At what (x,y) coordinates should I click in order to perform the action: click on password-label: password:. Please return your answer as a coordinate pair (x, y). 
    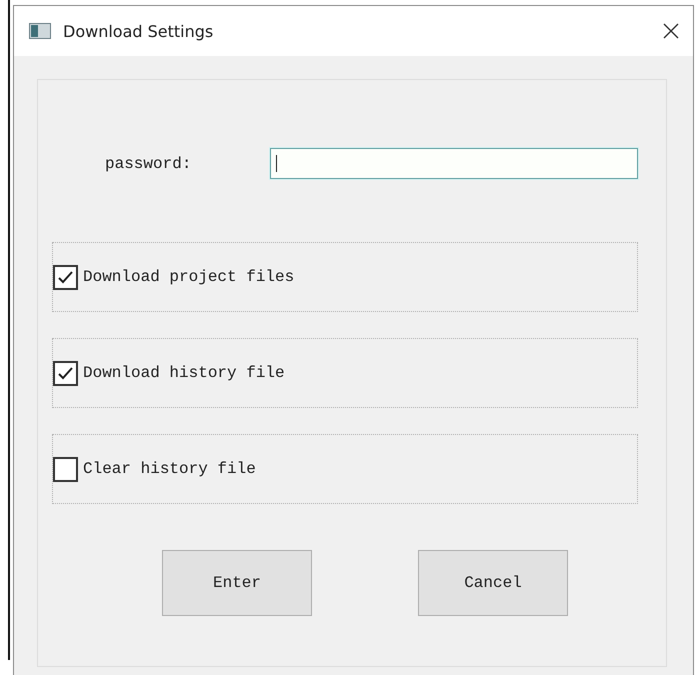
    Looking at the image, I should click on (148, 163).